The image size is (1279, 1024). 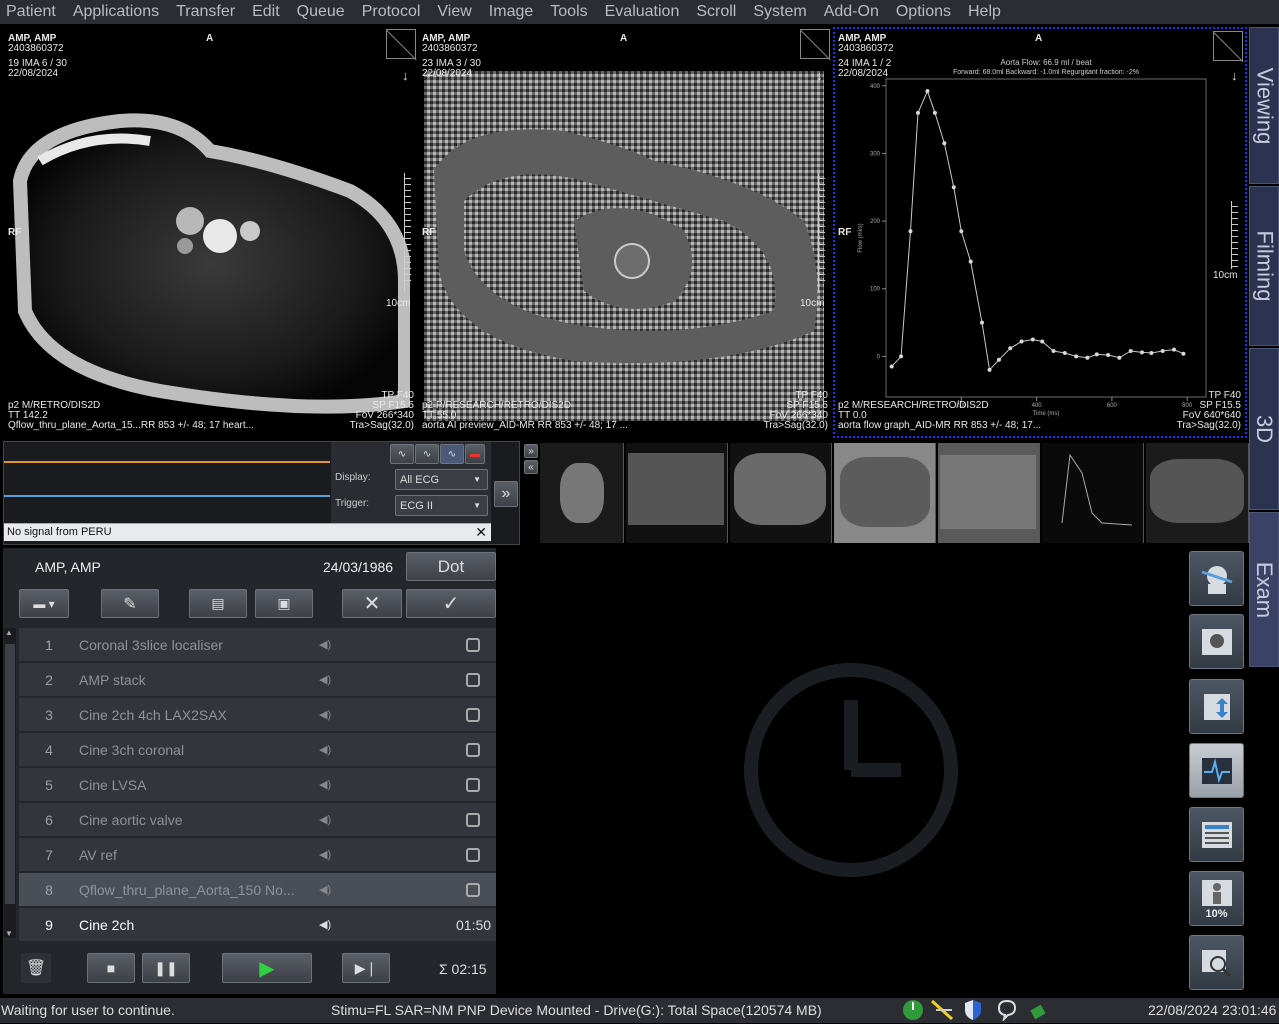 What do you see at coordinates (257, 820) in the screenshot?
I see `queue-row: 6 Cine aortic valve ◀)` at bounding box center [257, 820].